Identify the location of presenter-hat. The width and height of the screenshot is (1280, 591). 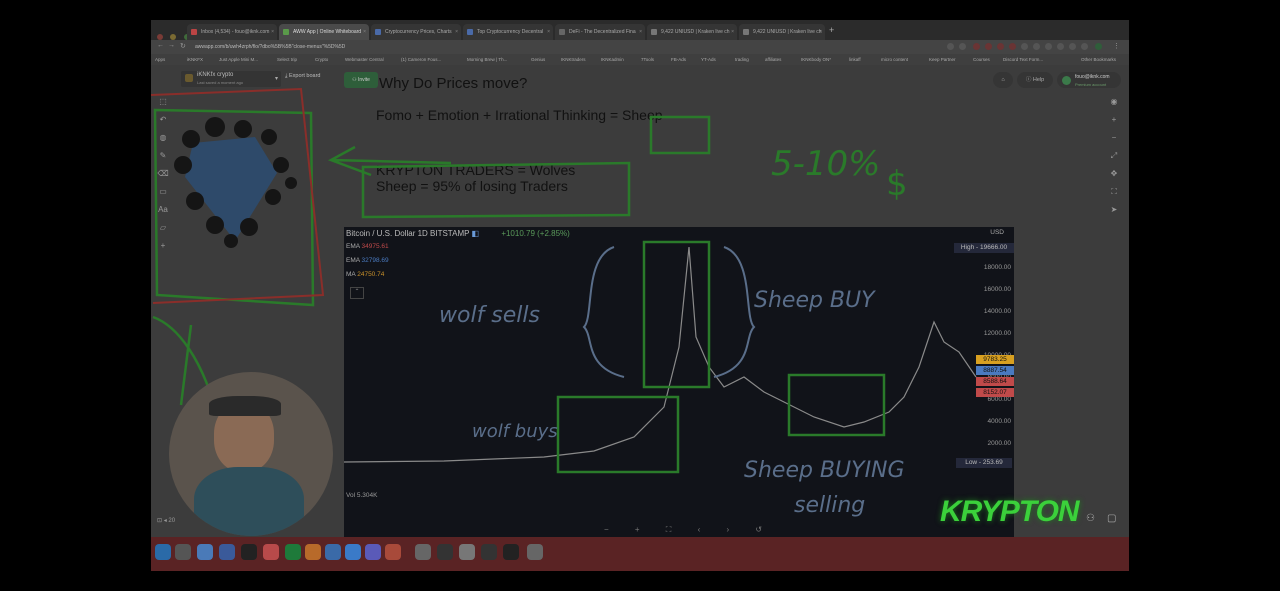
(245, 406).